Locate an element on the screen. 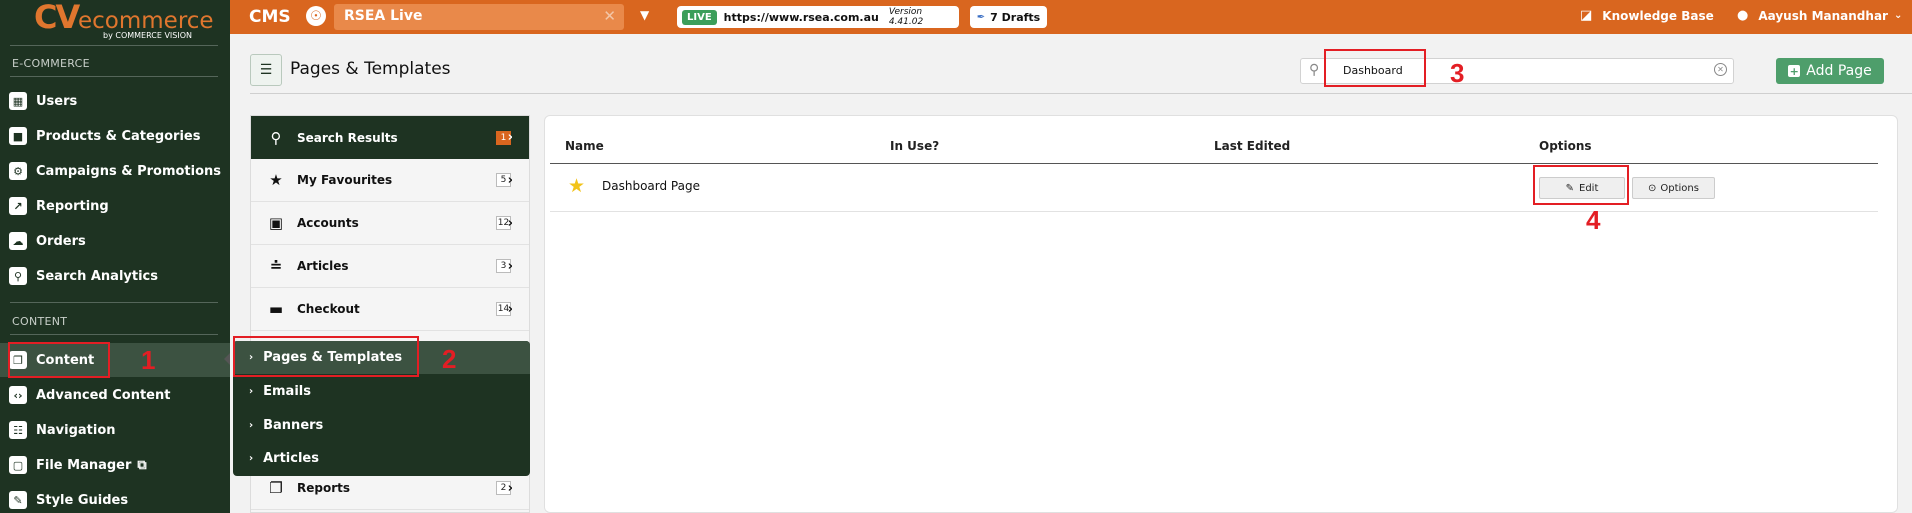 This screenshot has height=513, width=1912. table-header-divider is located at coordinates (1214, 163).